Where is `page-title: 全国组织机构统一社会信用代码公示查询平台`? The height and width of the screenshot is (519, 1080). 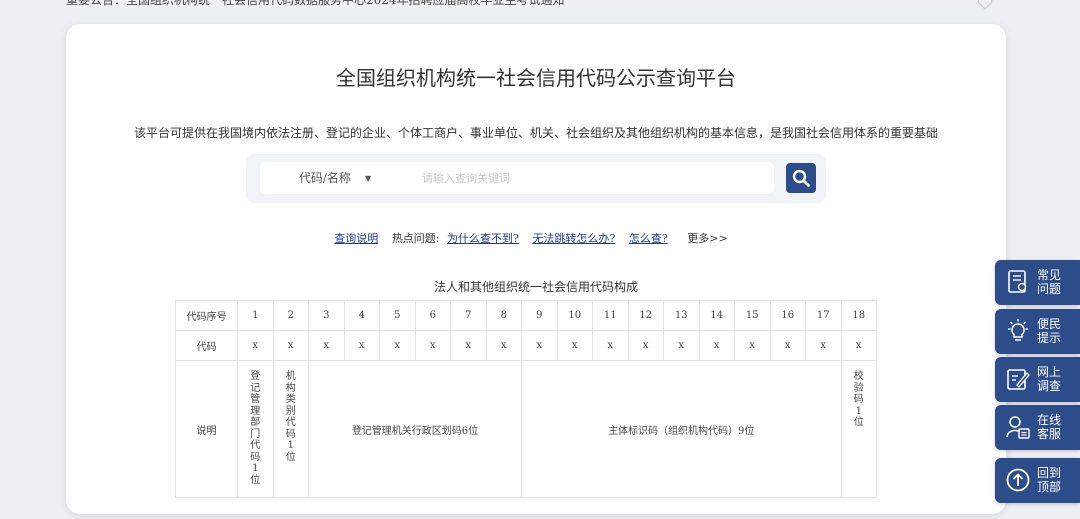
page-title: 全国组织机构统一社会信用代码公示查询平台 is located at coordinates (536, 78).